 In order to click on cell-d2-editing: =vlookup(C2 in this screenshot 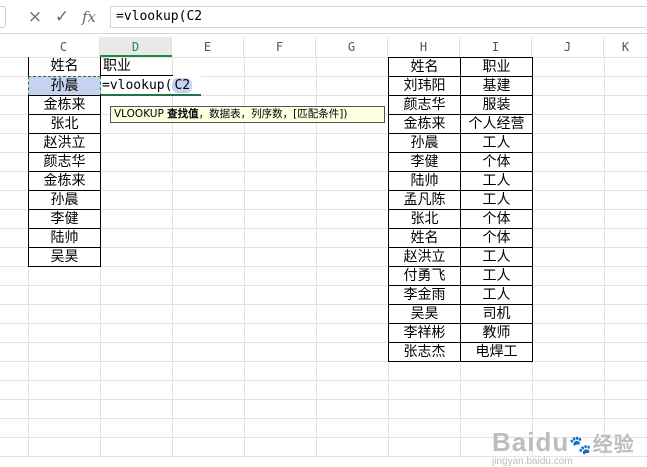, I will do `click(151, 86)`.